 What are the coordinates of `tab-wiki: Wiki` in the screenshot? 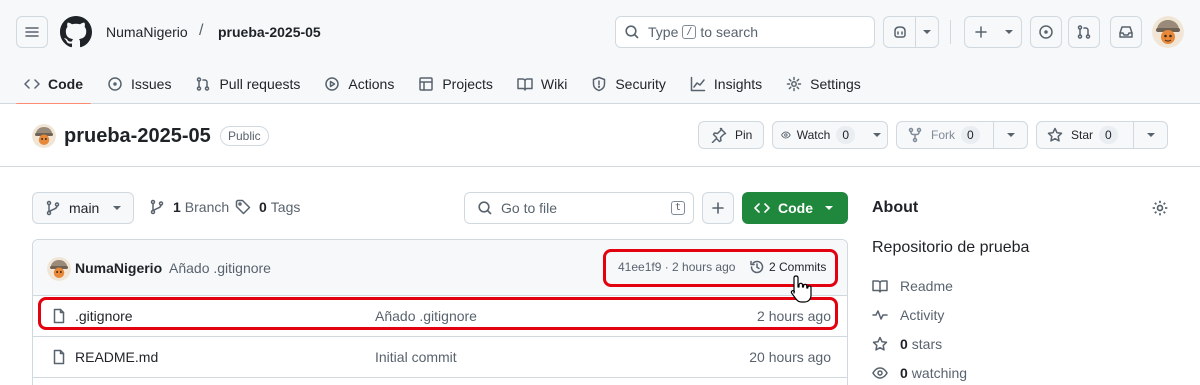 It's located at (542, 84).